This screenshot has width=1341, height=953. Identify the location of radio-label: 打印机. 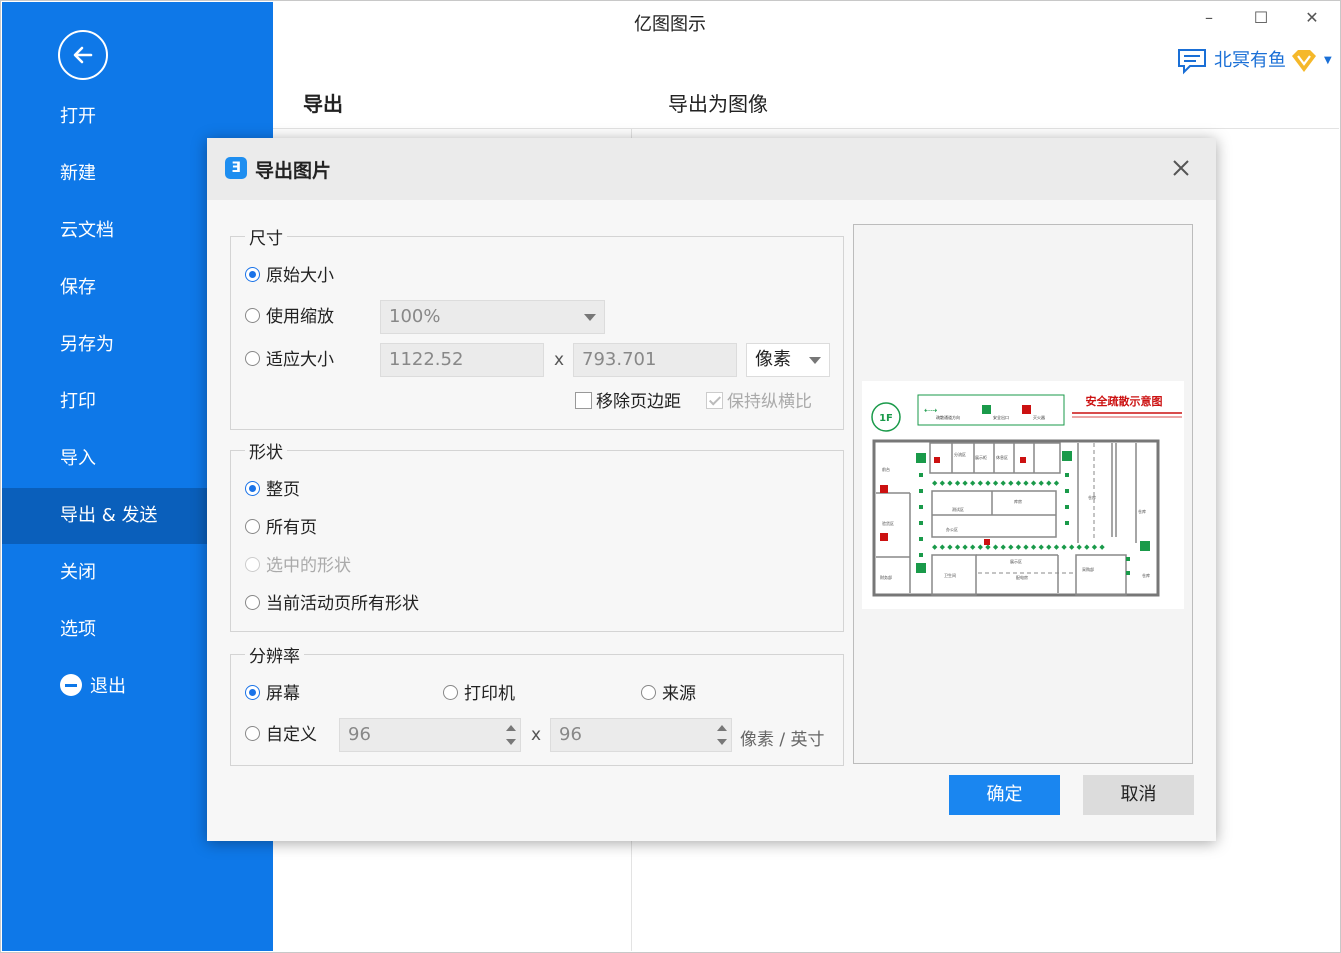
(489, 694).